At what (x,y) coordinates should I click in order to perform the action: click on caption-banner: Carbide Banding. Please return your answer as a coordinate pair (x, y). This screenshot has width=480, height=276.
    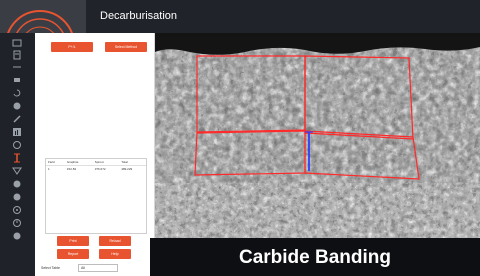
    Looking at the image, I should click on (315, 257).